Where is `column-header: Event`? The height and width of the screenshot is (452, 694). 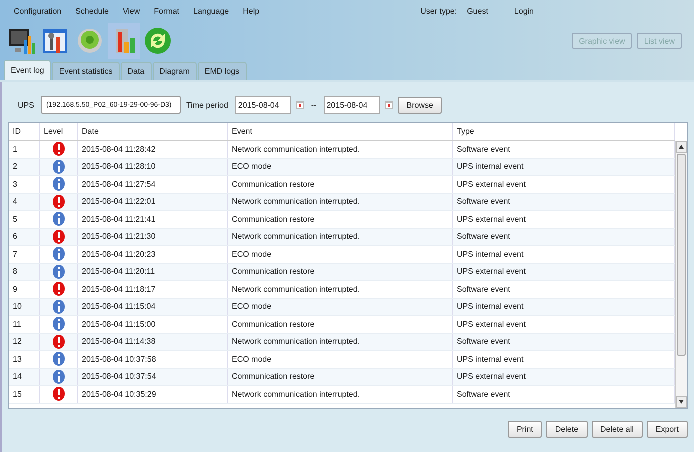
column-header: Event is located at coordinates (340, 131).